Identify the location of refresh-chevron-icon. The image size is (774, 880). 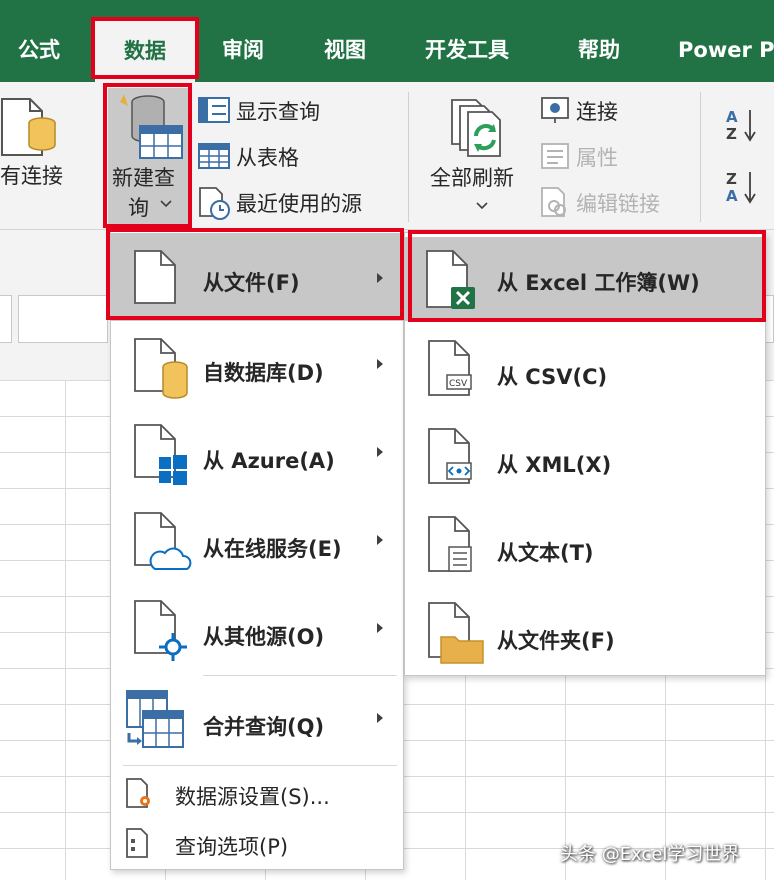
(482, 206).